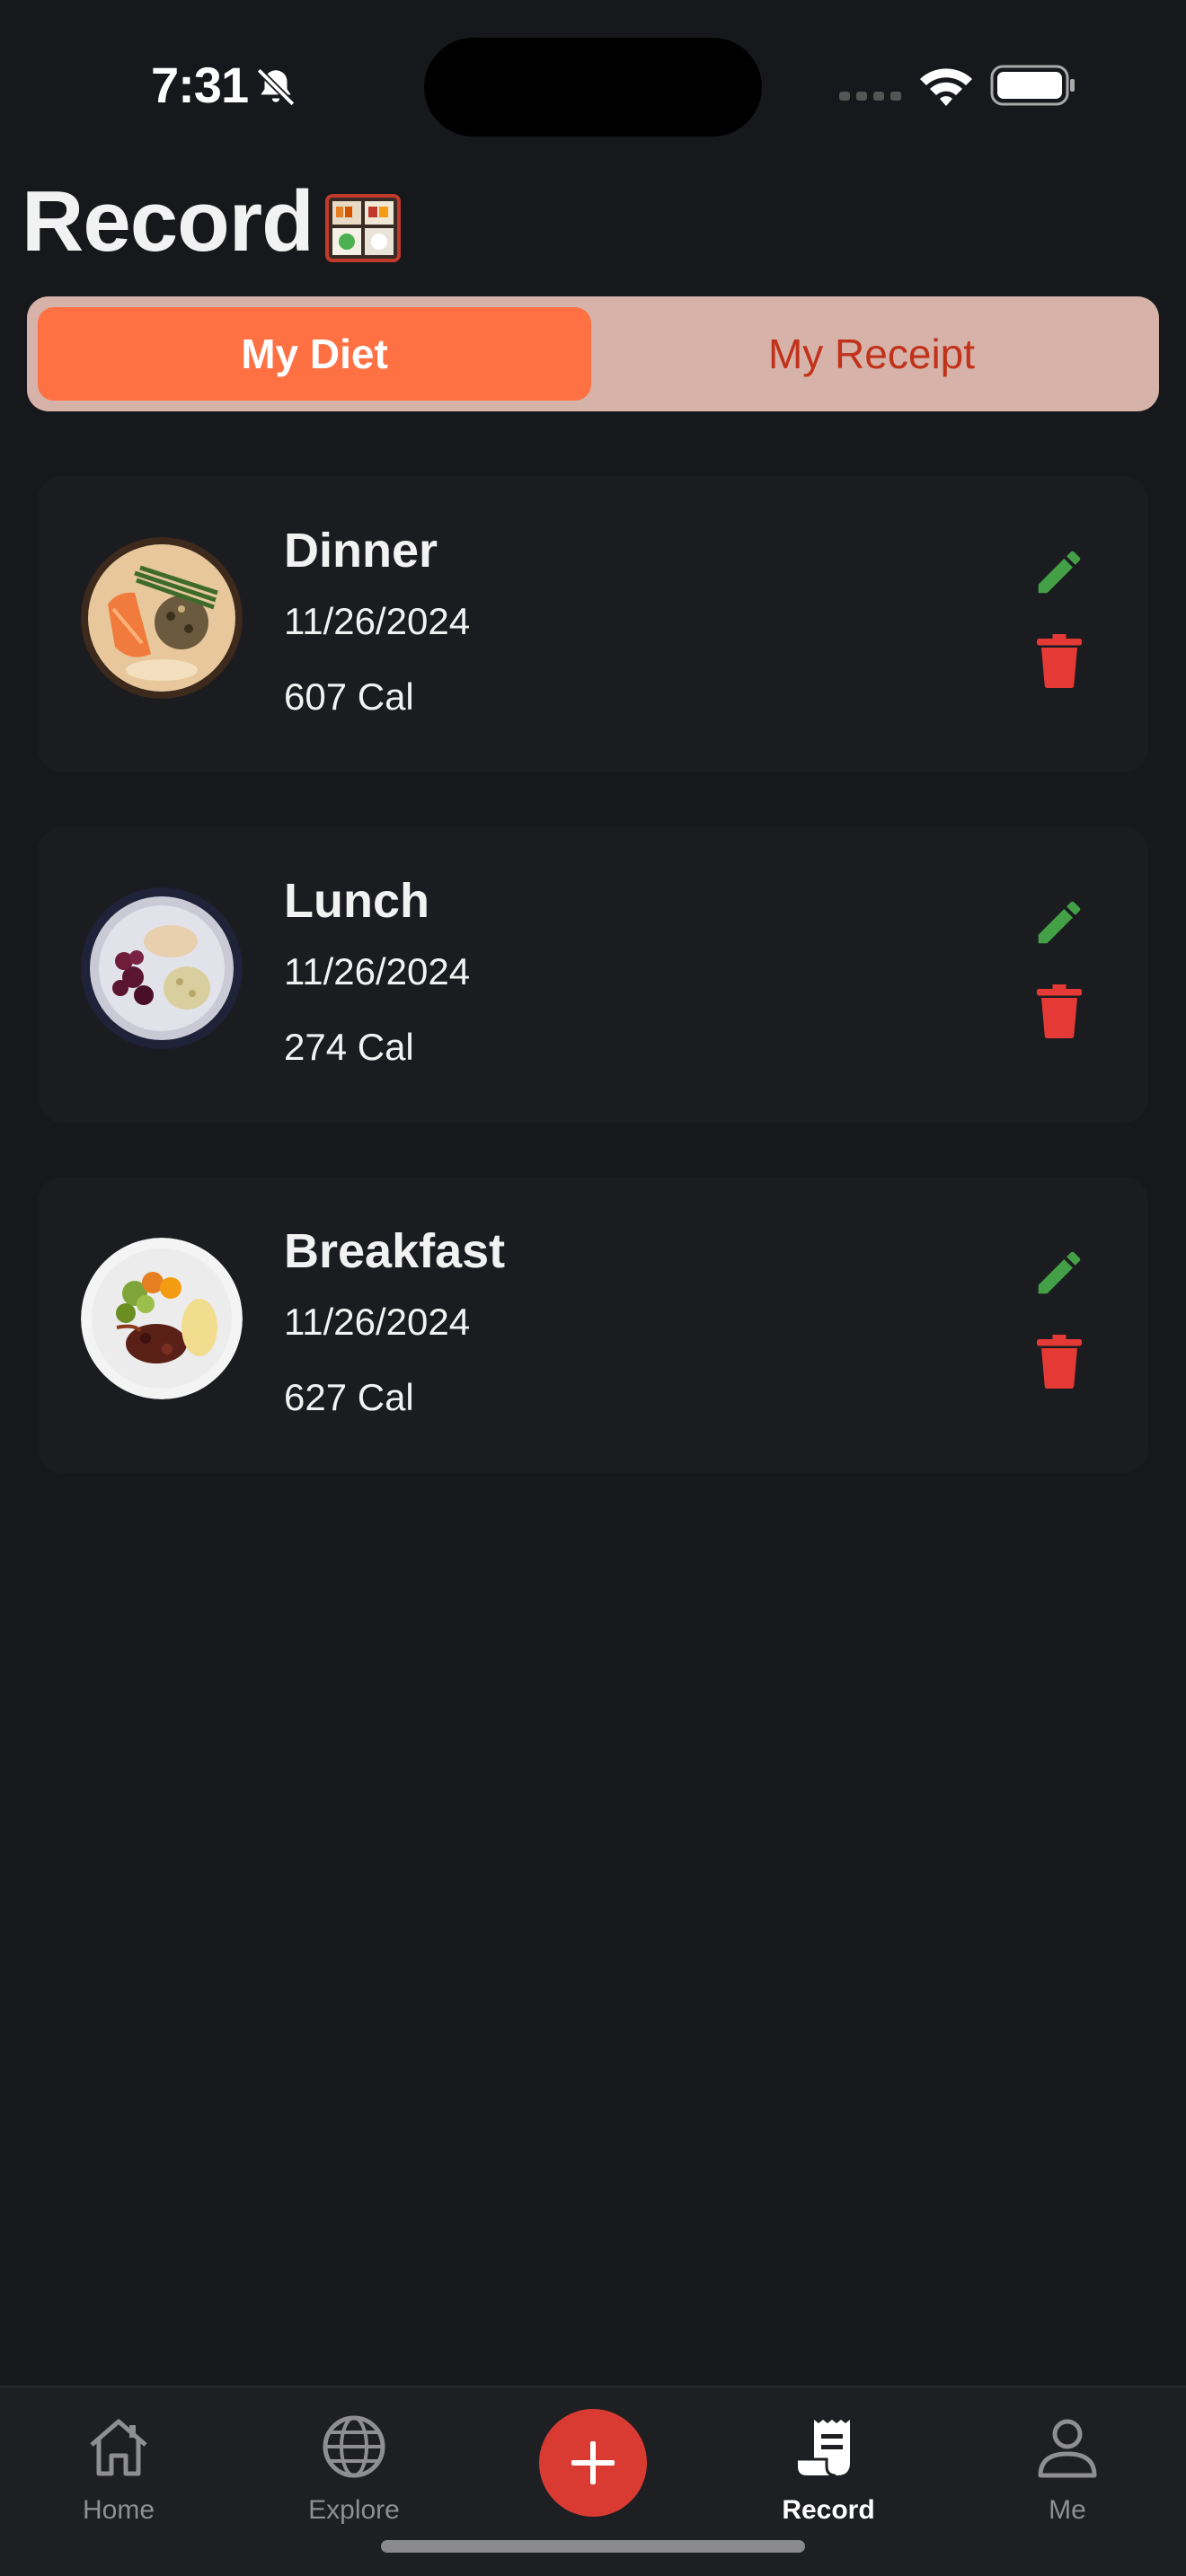 Image resolution: width=1186 pixels, height=2576 pixels. Describe the element at coordinates (349, 1397) in the screenshot. I see `meal-calories: 627 Cal` at that location.